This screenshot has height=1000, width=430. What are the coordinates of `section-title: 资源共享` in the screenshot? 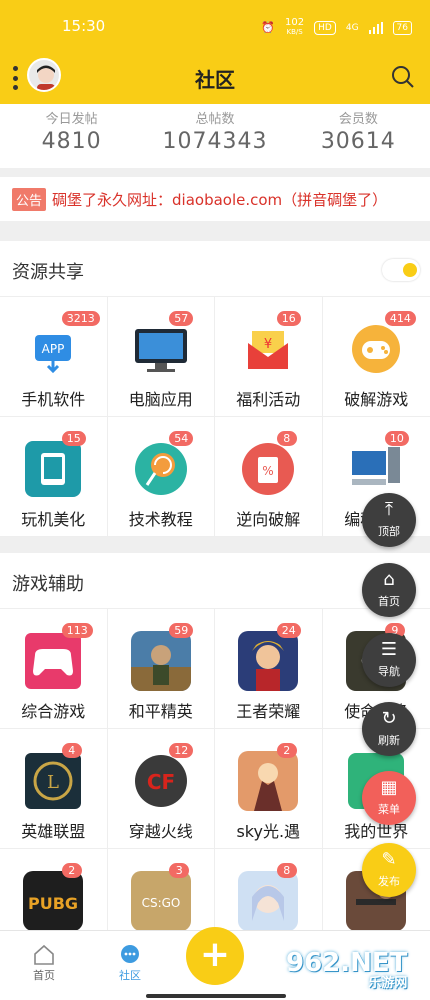 It's located at (48, 272).